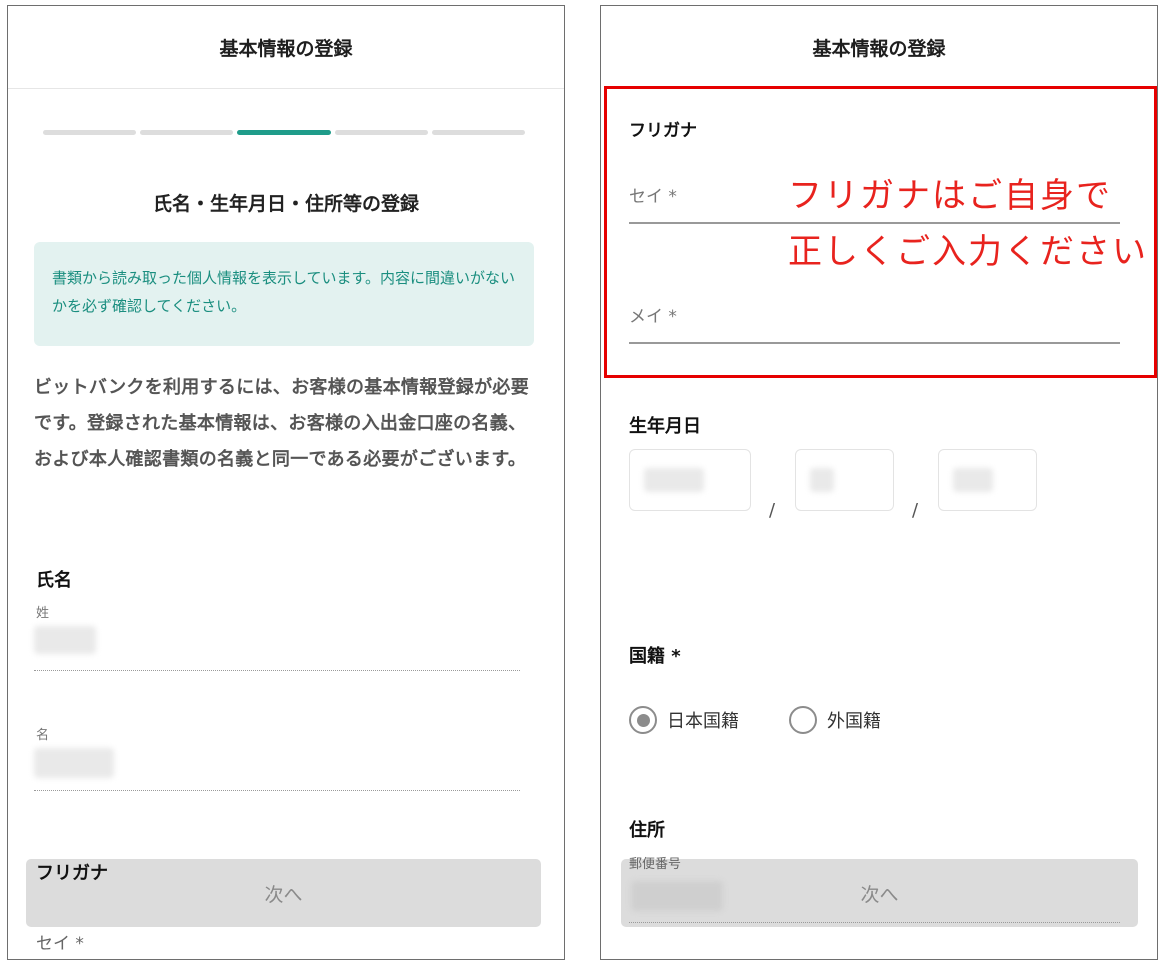 Image resolution: width=1168 pixels, height=961 pixels. I want to click on radio-dot-icon, so click(643, 720).